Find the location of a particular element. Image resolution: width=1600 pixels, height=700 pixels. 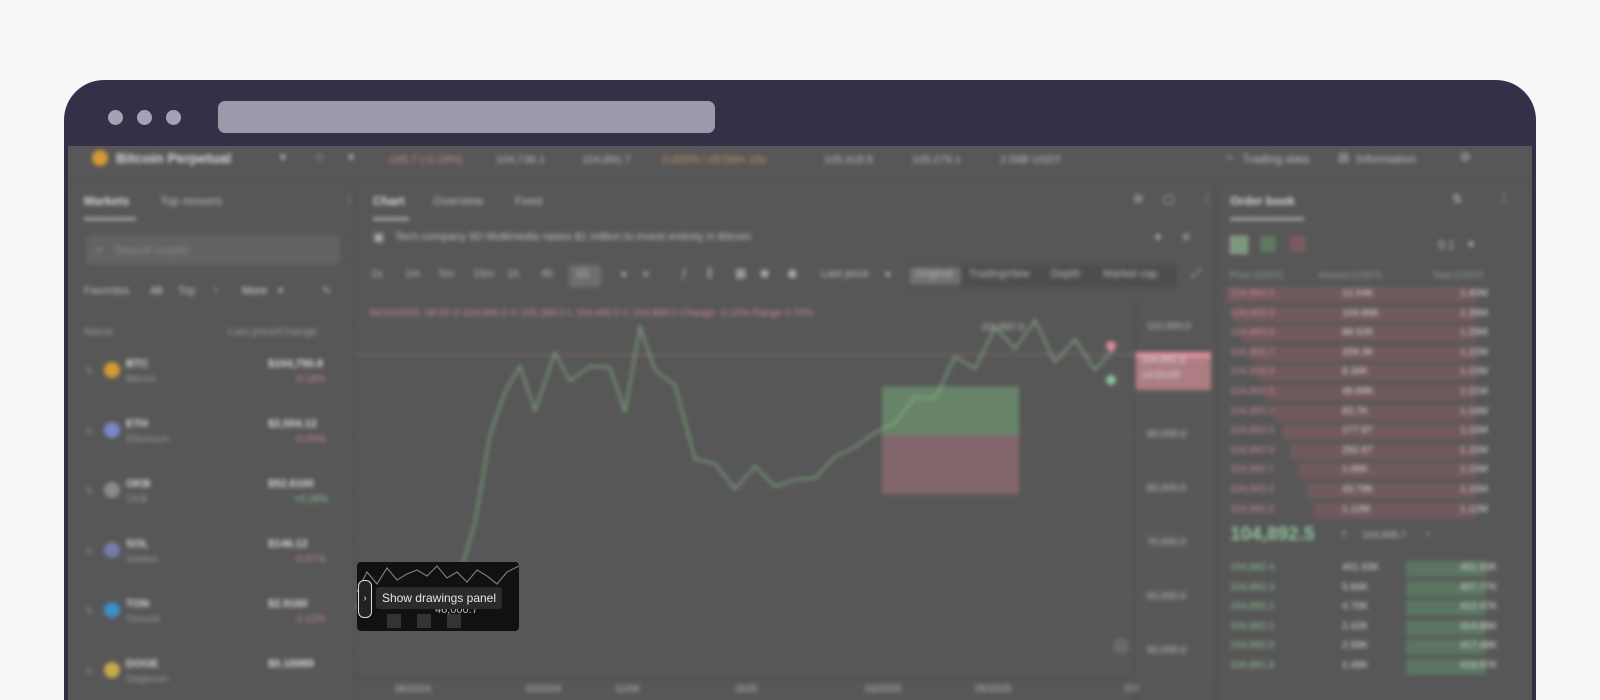

drawings-panel-toggle: › is located at coordinates (365, 599).